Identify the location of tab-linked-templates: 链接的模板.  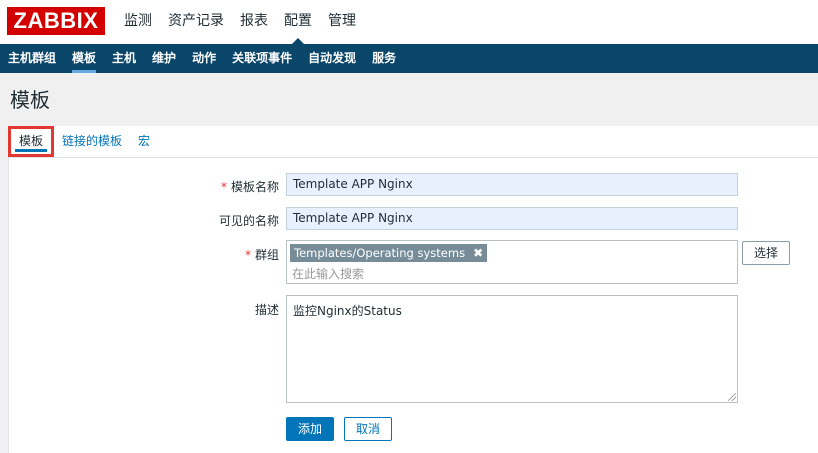
(92, 141).